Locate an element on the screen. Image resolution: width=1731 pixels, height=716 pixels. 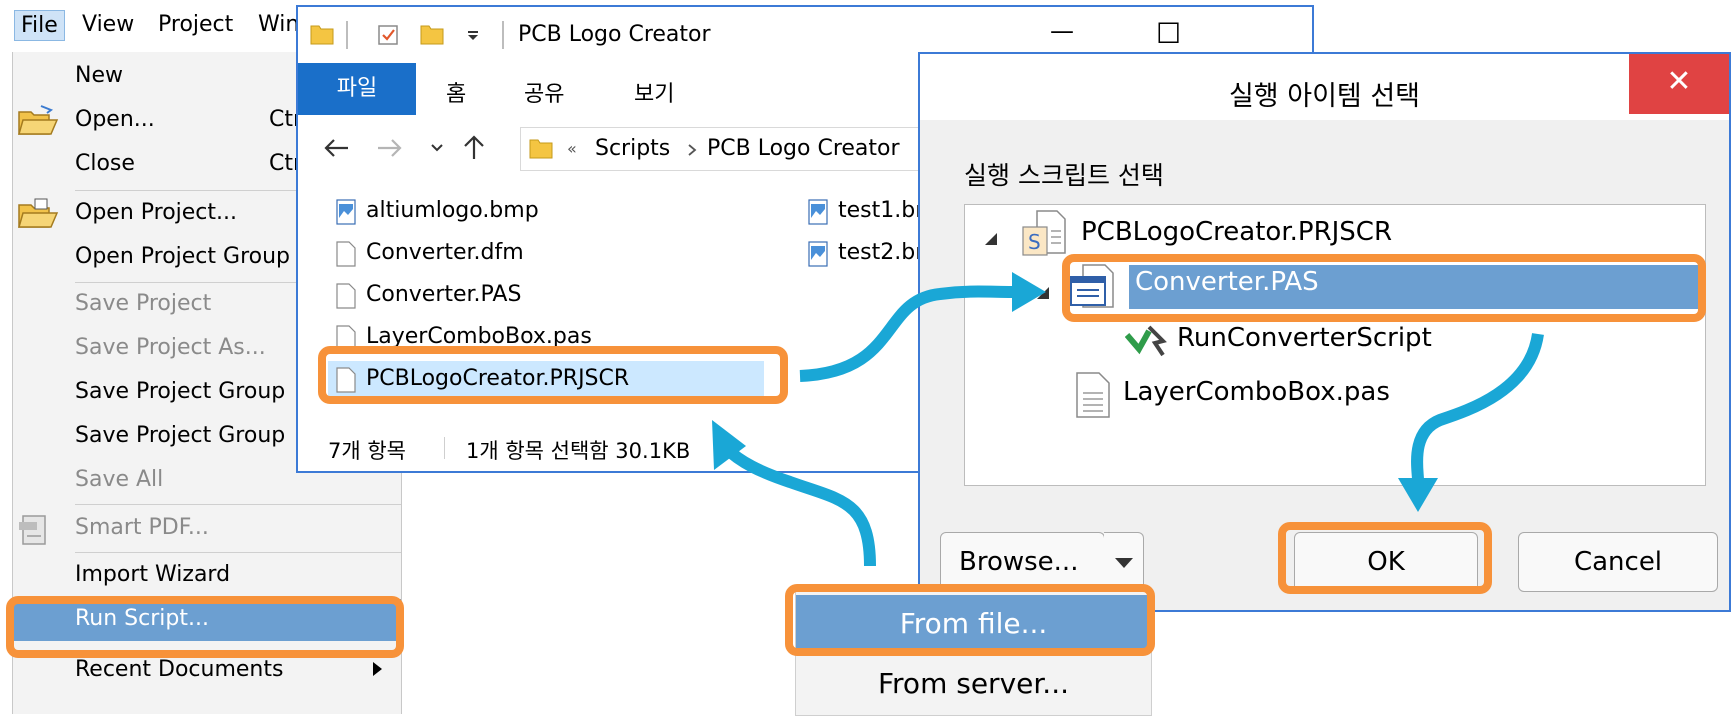
file-name: test2.br is located at coordinates (881, 252).